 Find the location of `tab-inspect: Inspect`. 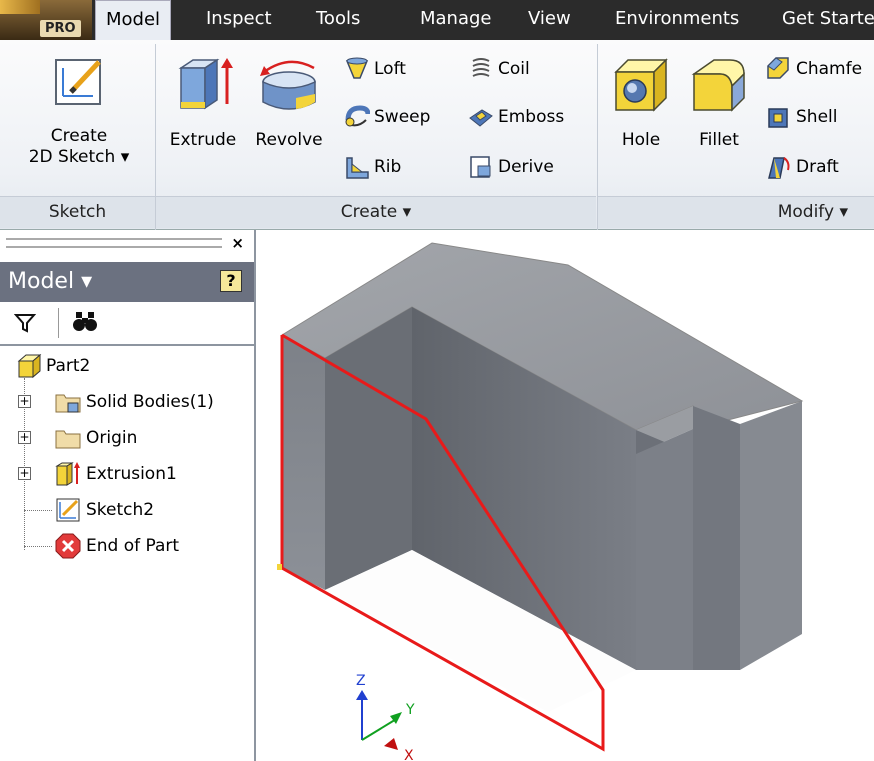

tab-inspect: Inspect is located at coordinates (239, 20).